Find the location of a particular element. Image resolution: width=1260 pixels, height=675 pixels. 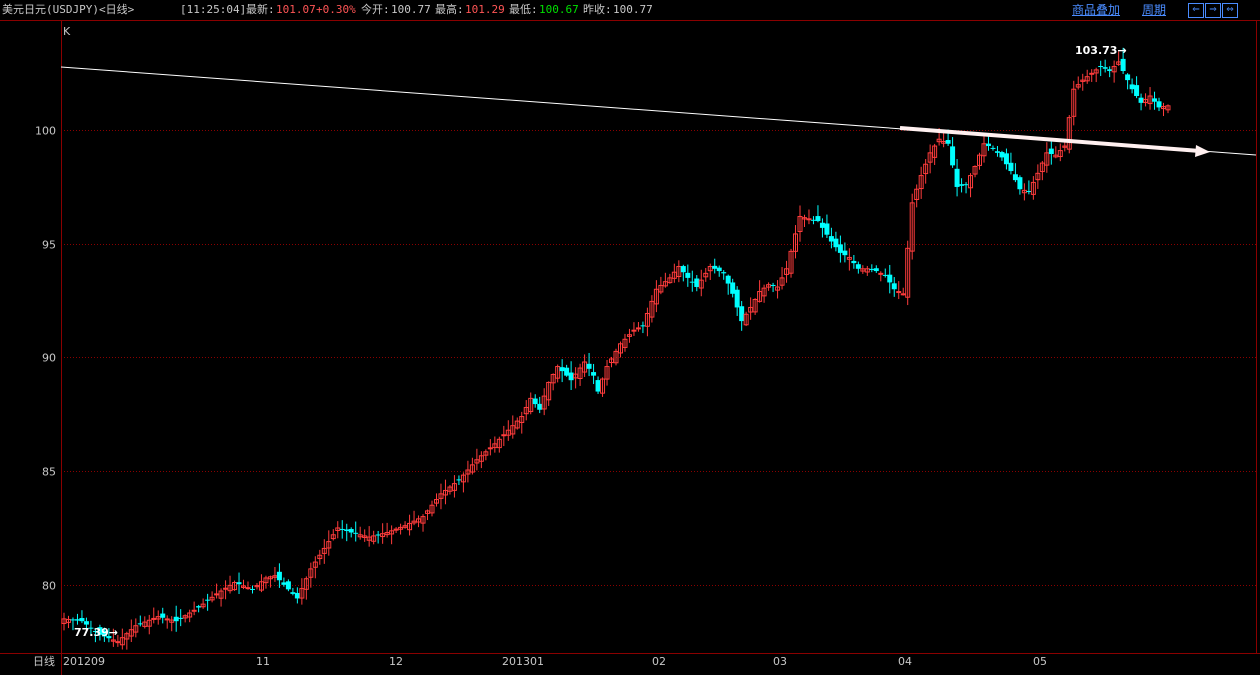

resistance-arrow-line is located at coordinates (1050, 139).